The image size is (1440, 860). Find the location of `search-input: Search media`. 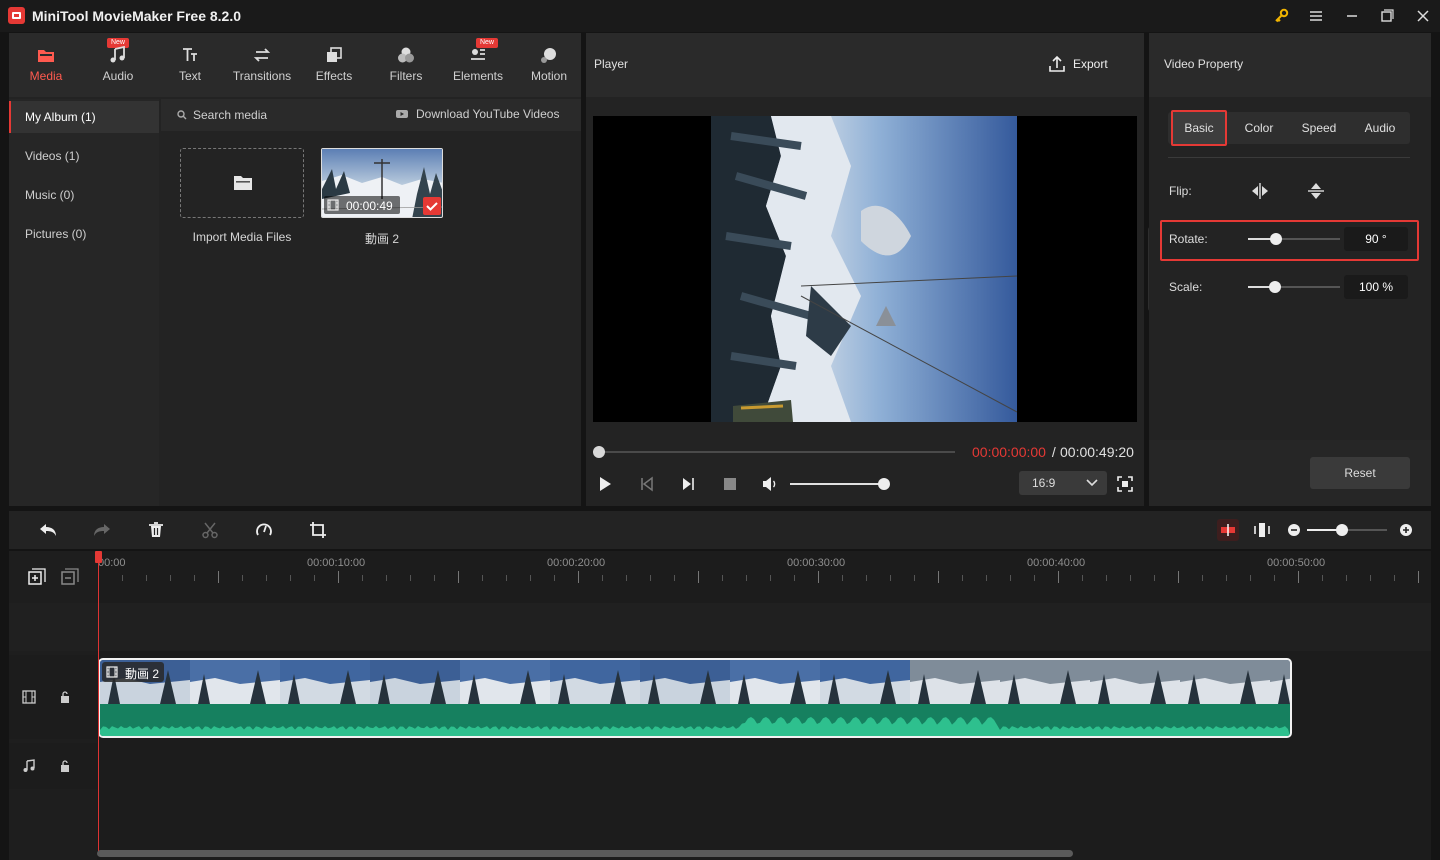

search-input: Search media is located at coordinates (230, 115).